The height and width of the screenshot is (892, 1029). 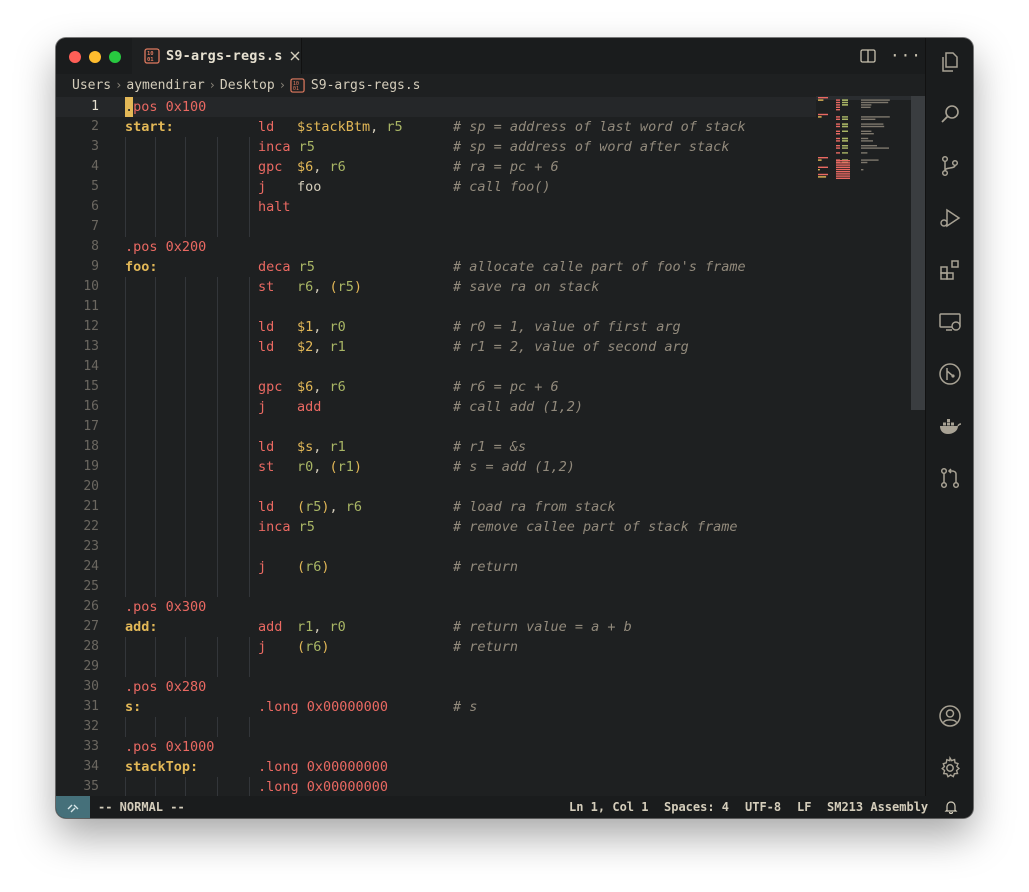 What do you see at coordinates (436, 427) in the screenshot?
I see `code-line: 17` at bounding box center [436, 427].